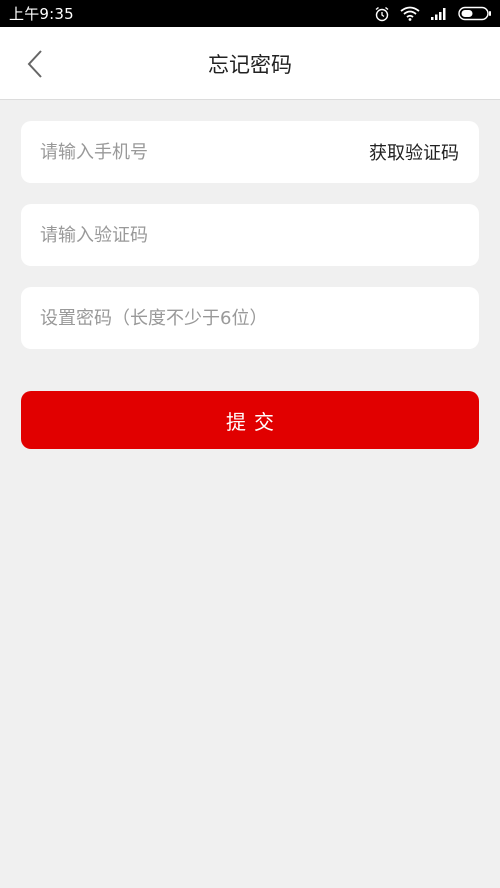 The height and width of the screenshot is (888, 500). I want to click on page-title: 忘记密码, so click(250, 64).